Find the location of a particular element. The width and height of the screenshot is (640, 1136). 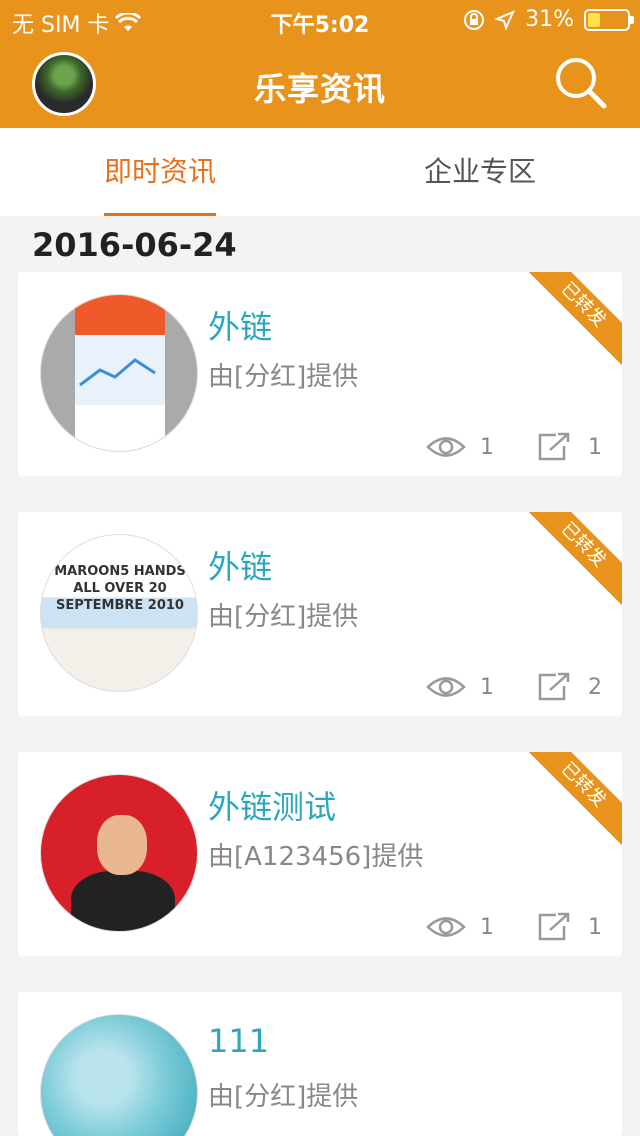

battery-percent: 31% is located at coordinates (549, 19).